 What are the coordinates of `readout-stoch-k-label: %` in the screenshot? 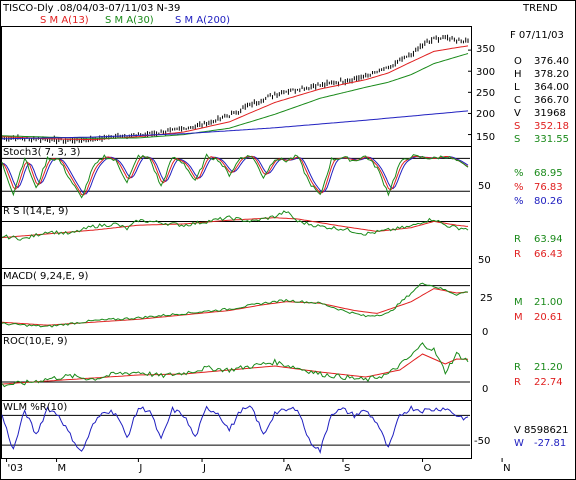 It's located at (519, 173).